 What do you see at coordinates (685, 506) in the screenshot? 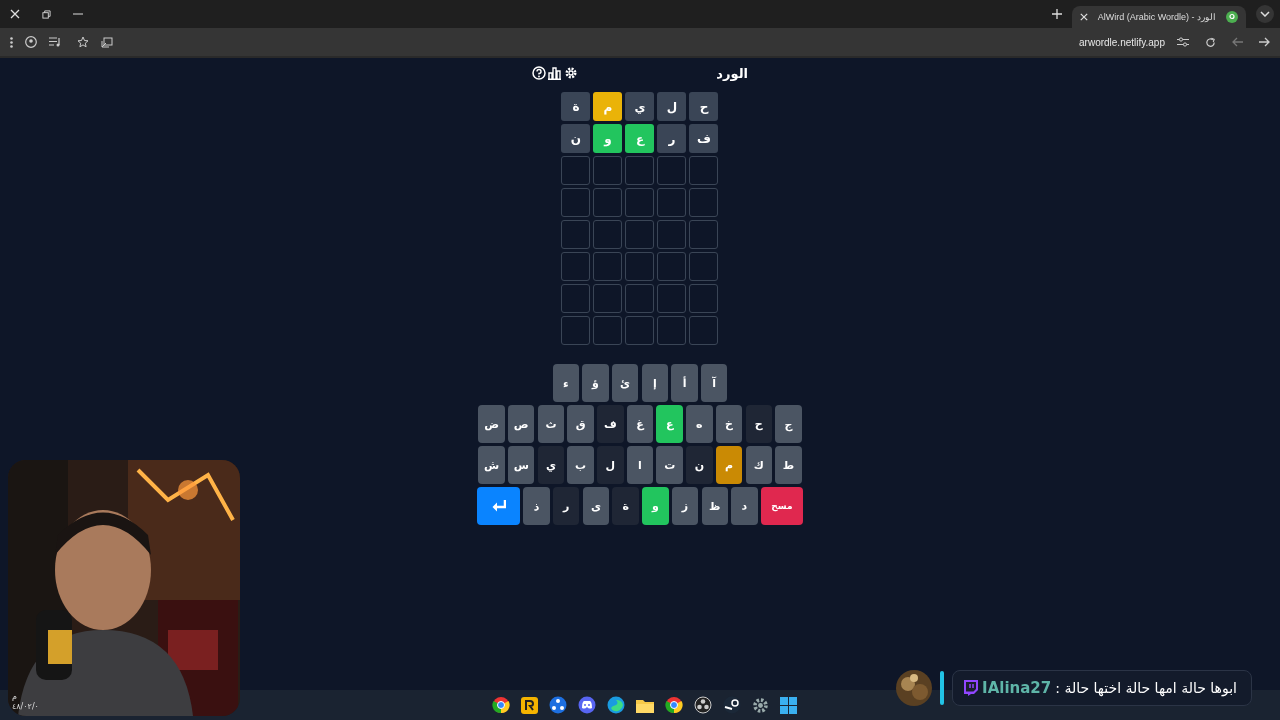
I see `letter-key: ز` at bounding box center [685, 506].